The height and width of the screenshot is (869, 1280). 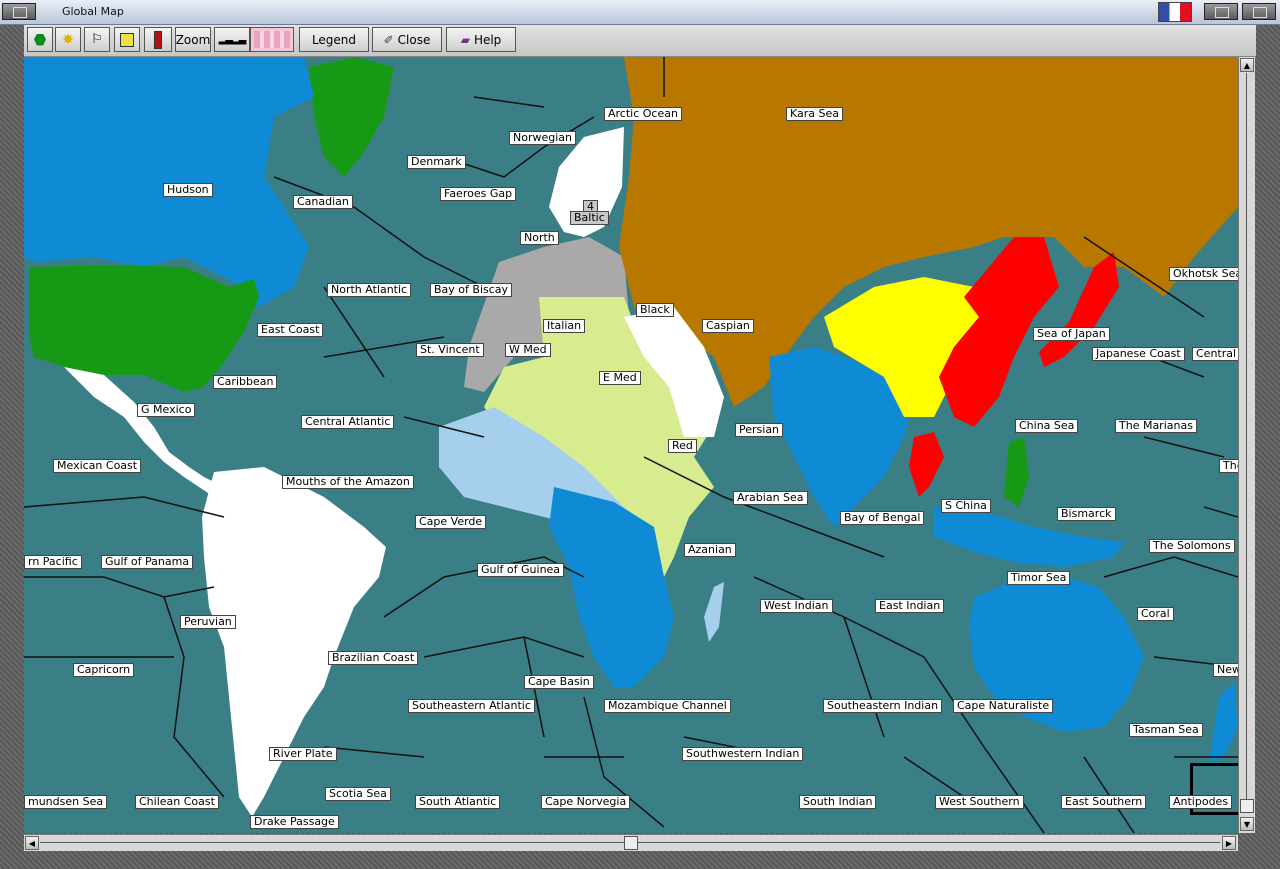 What do you see at coordinates (1166, 730) in the screenshot?
I see `sea-zone-label: Tasman Sea` at bounding box center [1166, 730].